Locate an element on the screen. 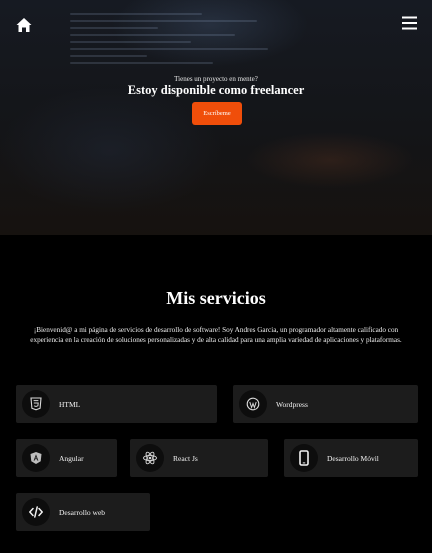  service-card-wordpress: Wordpress is located at coordinates (325, 404).